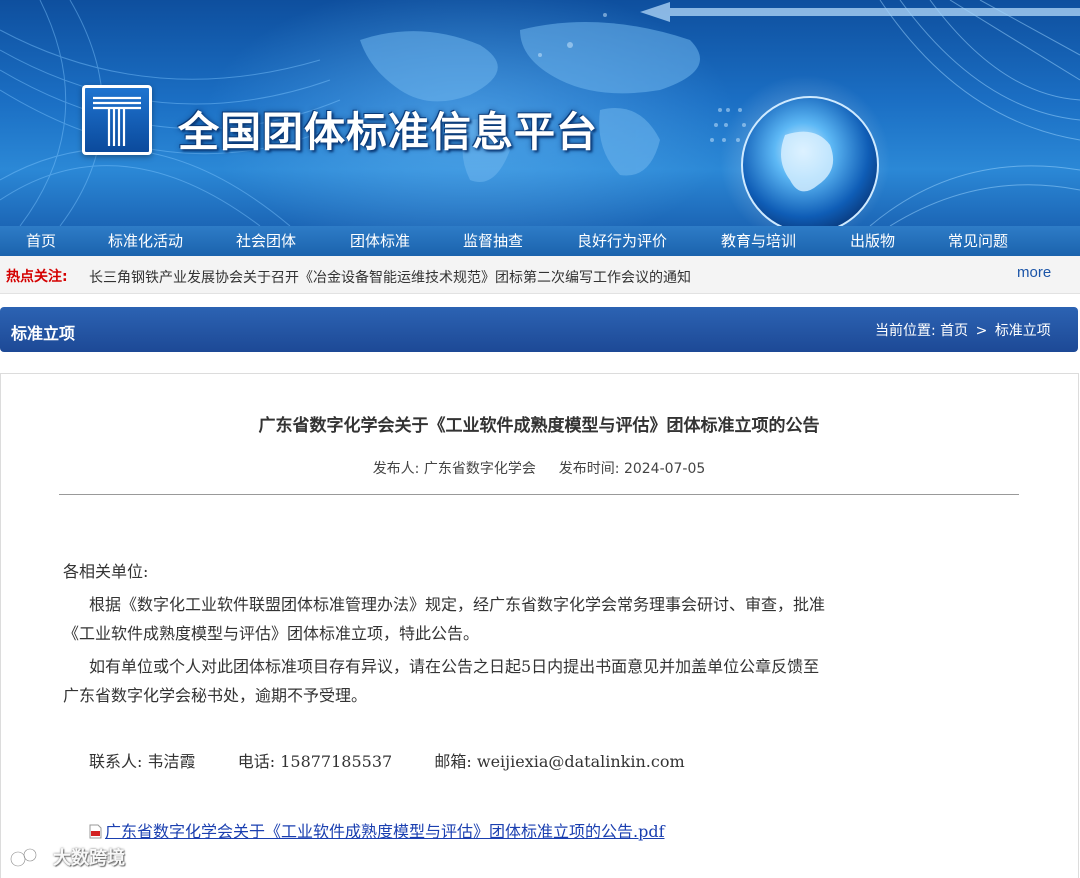 The height and width of the screenshot is (878, 1080). Describe the element at coordinates (336, 761) in the screenshot. I see `phone-value: 15877185537` at that location.